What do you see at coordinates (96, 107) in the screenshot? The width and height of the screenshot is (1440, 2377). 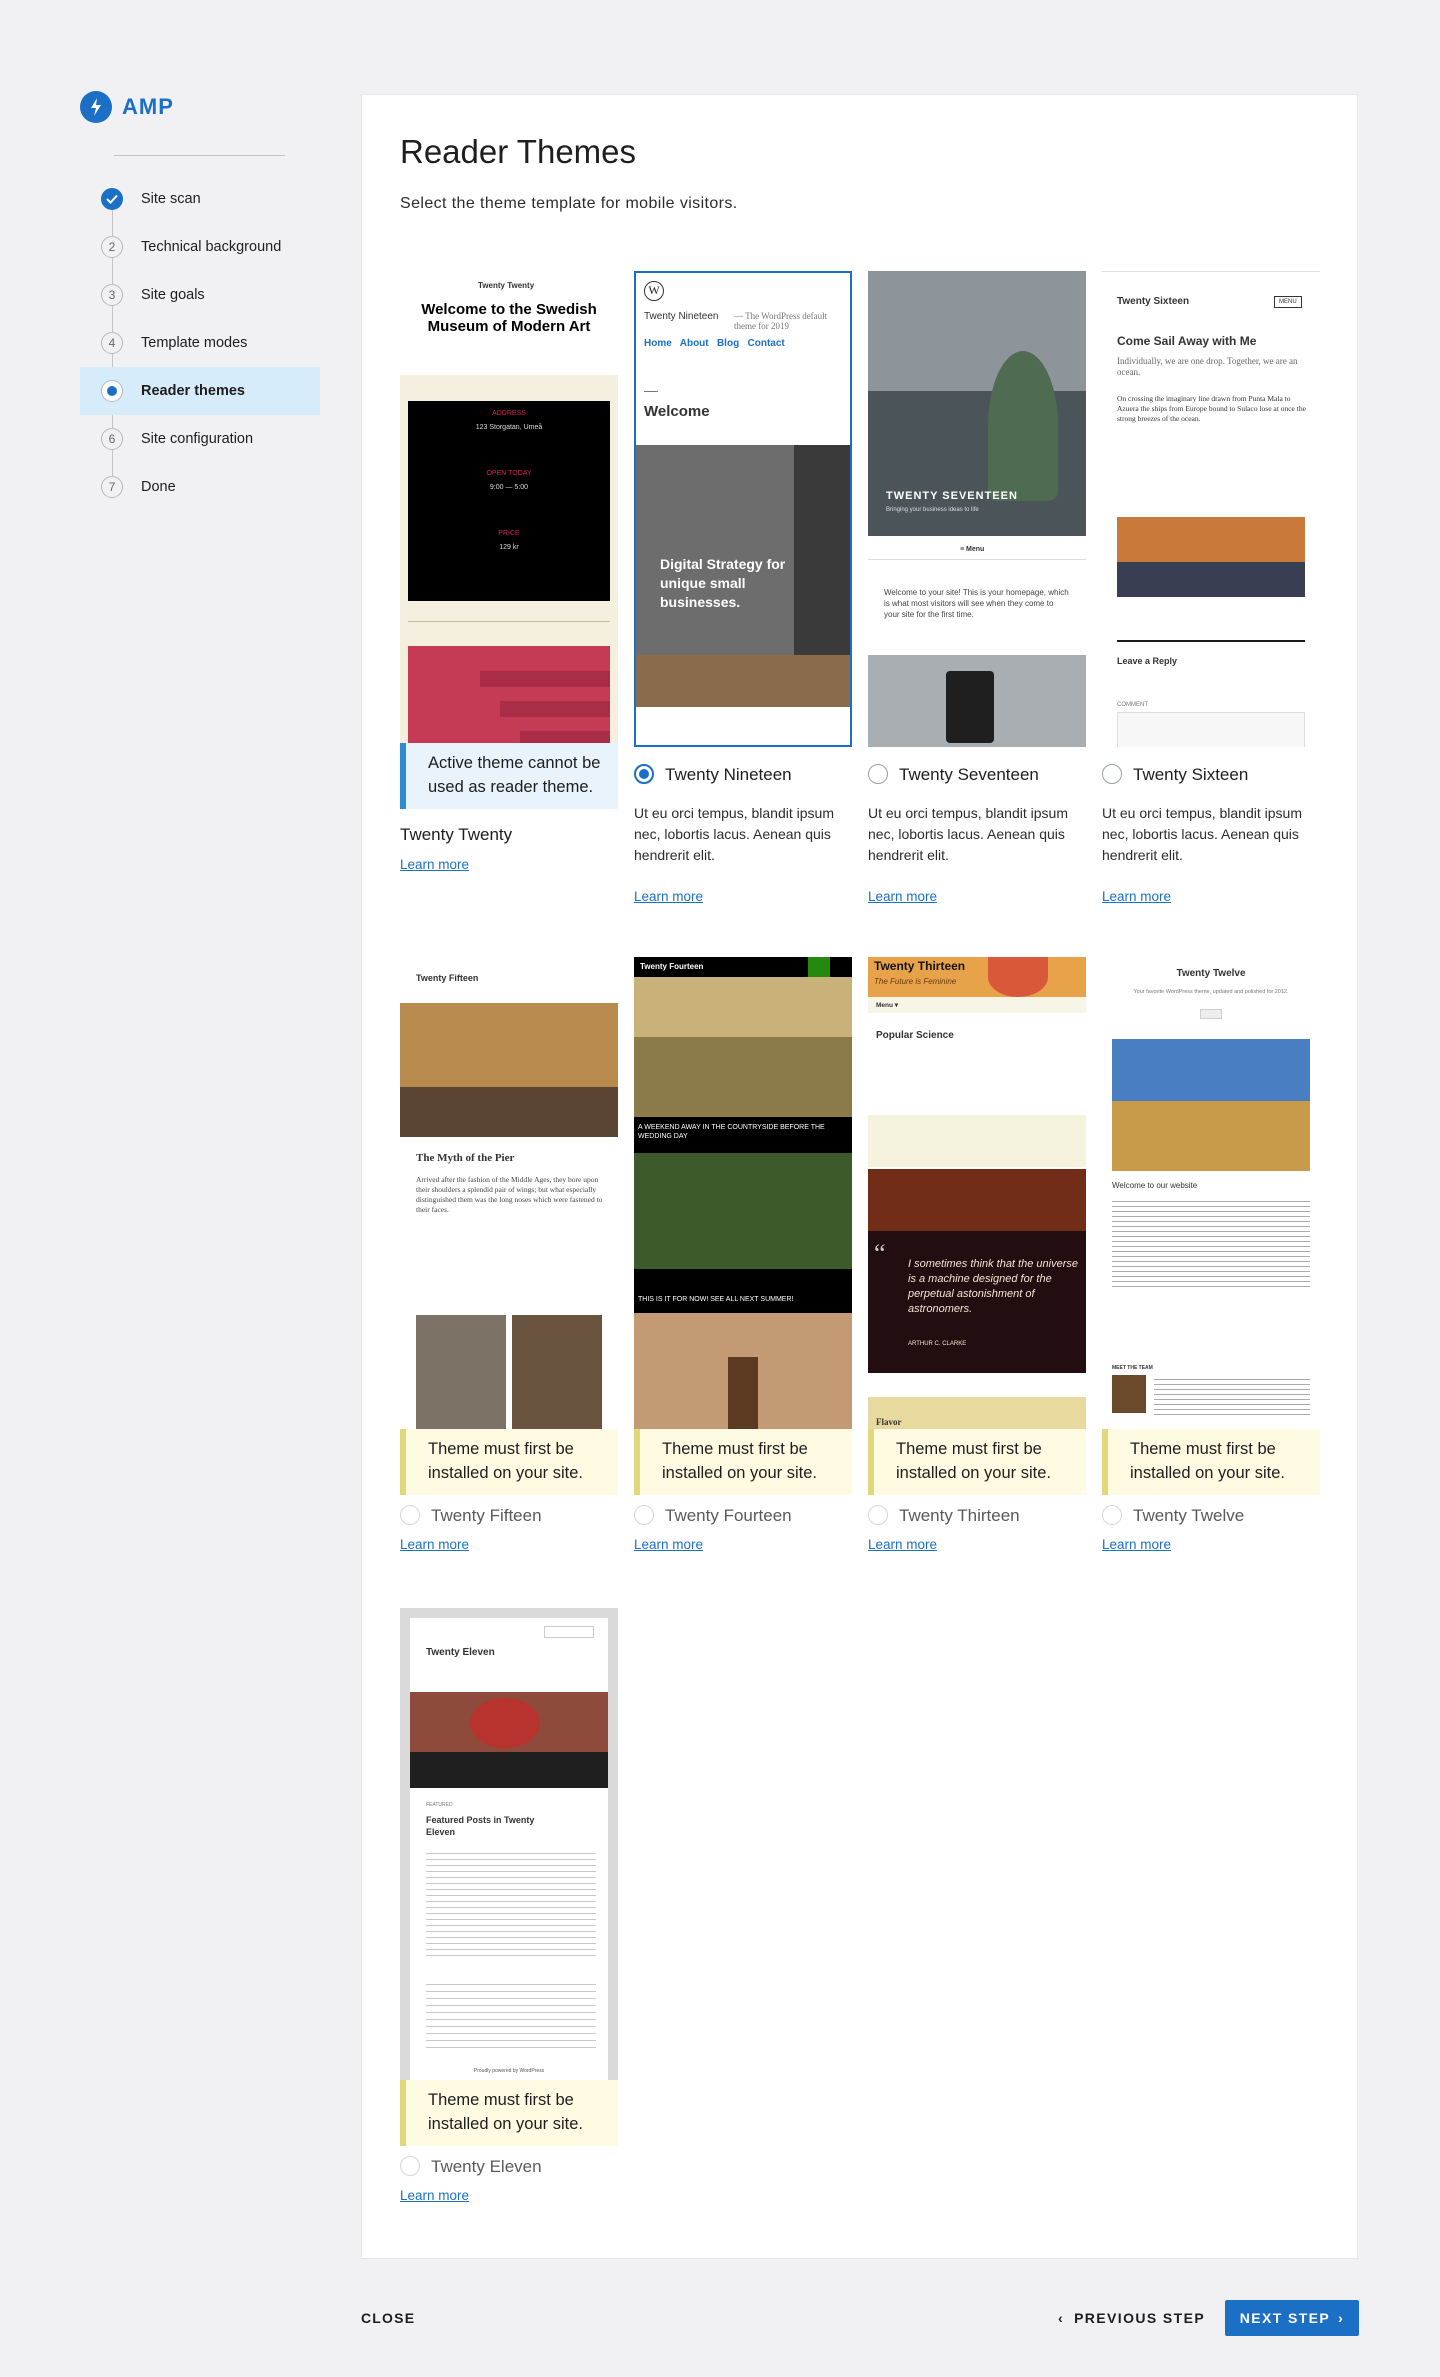 I see `bolt-icon` at bounding box center [96, 107].